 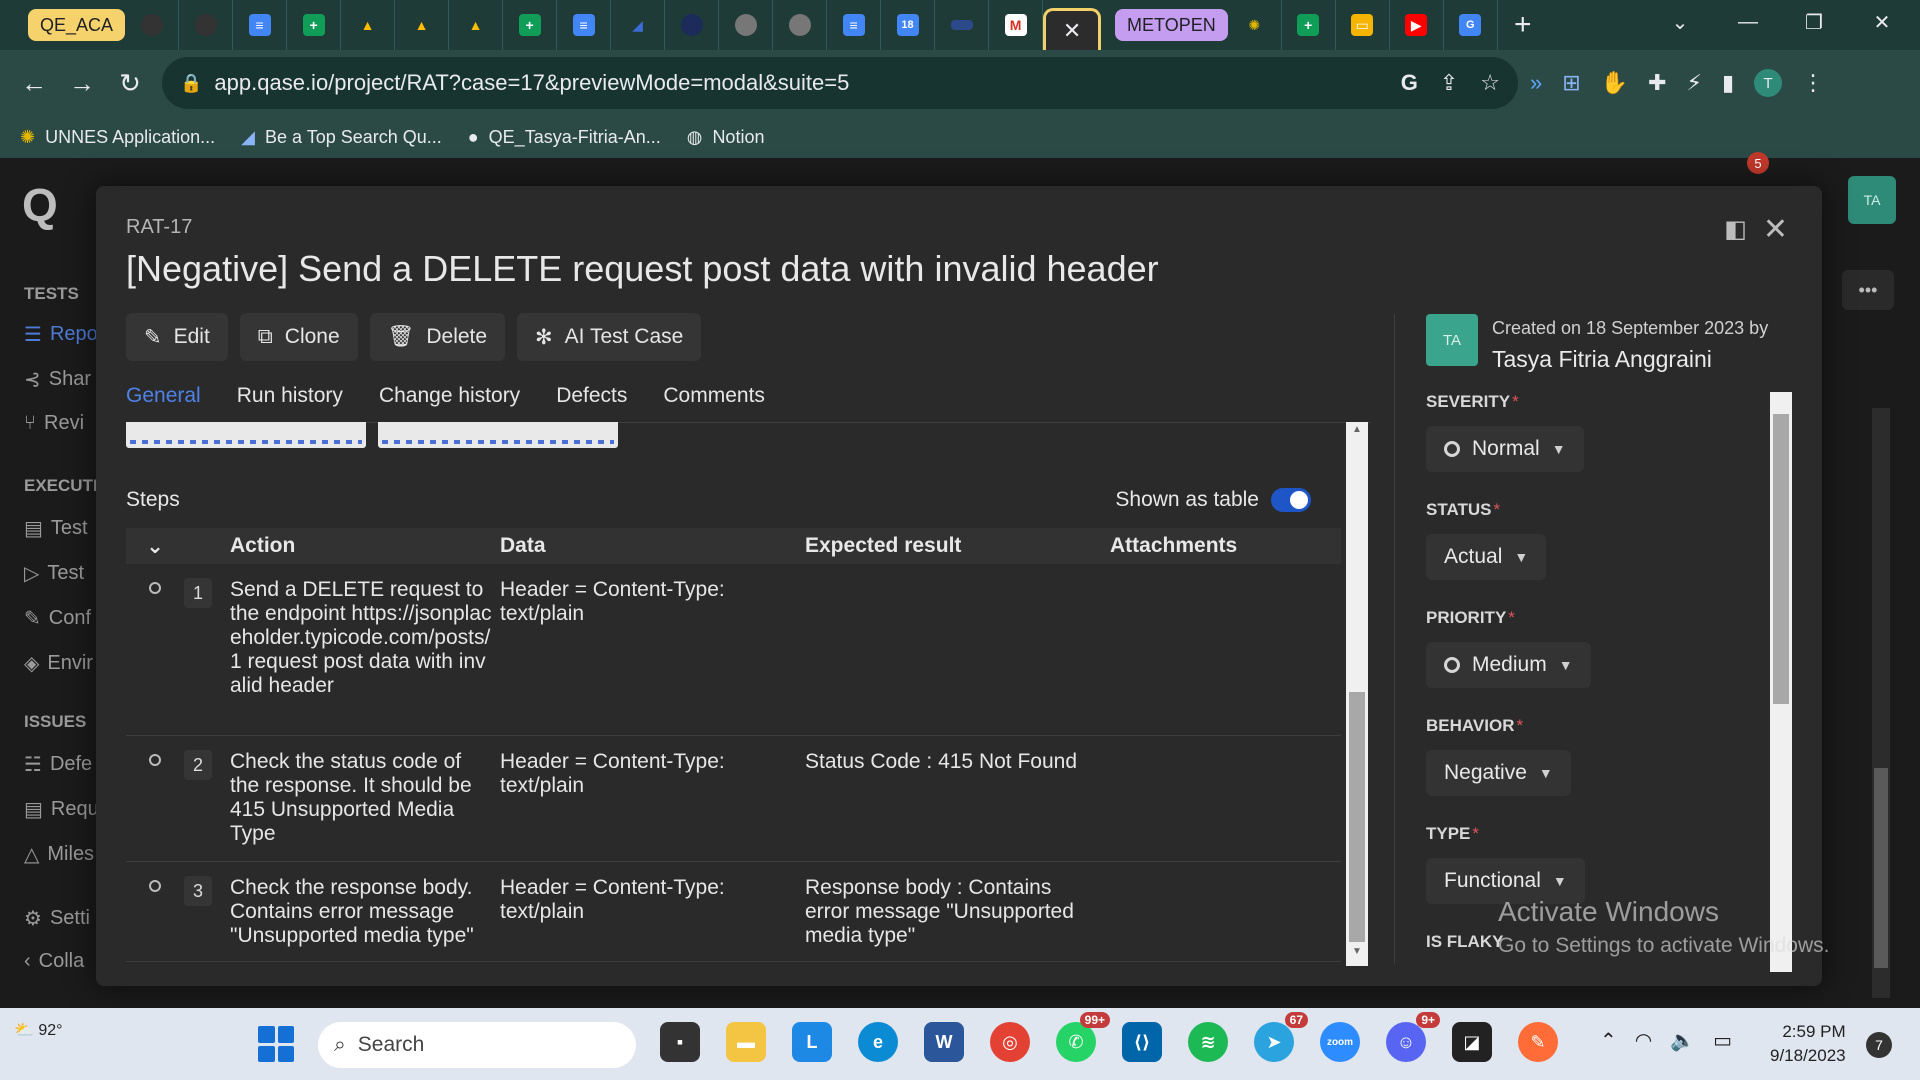 I want to click on tab-active-qase: ✕, so click(x=1072, y=29).